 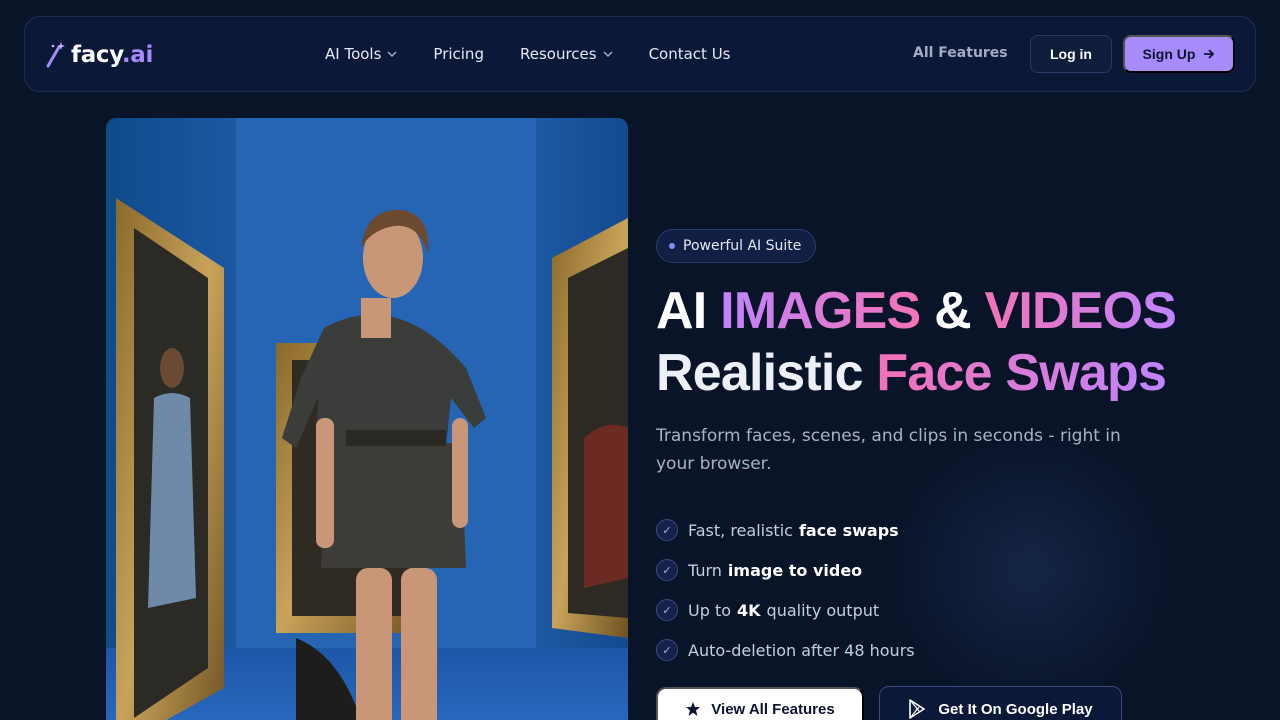 I want to click on suite-badge: Powerful AI Suite, so click(x=736, y=246).